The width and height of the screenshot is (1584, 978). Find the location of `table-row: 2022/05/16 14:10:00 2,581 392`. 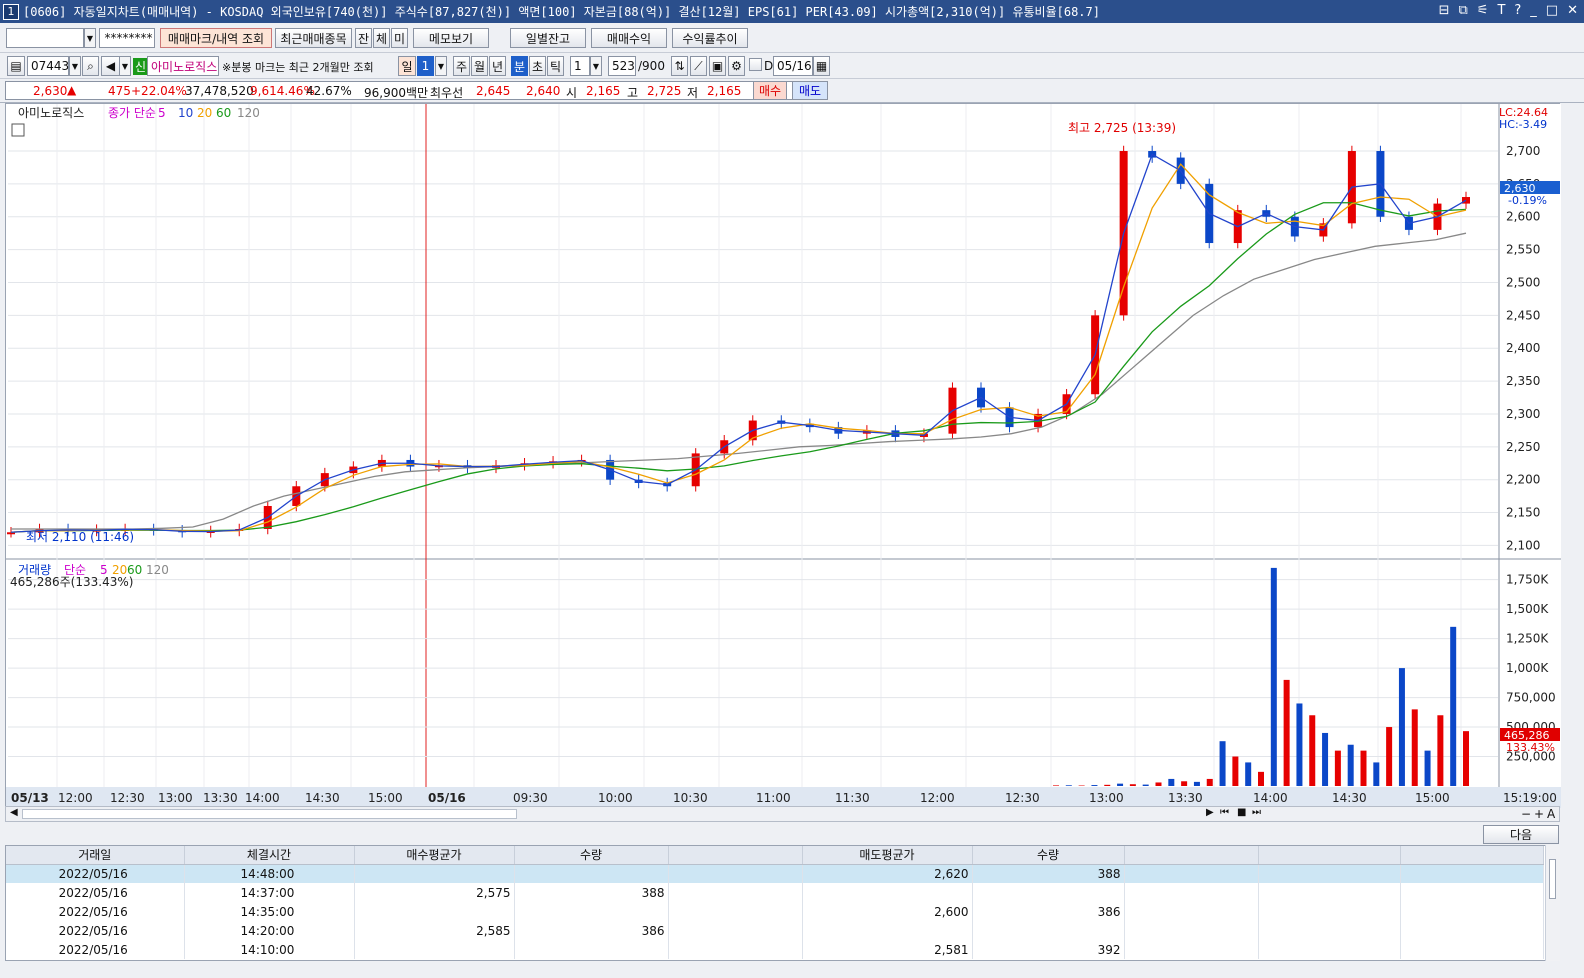

table-row: 2022/05/16 14:10:00 2,581 392 is located at coordinates (775, 949).